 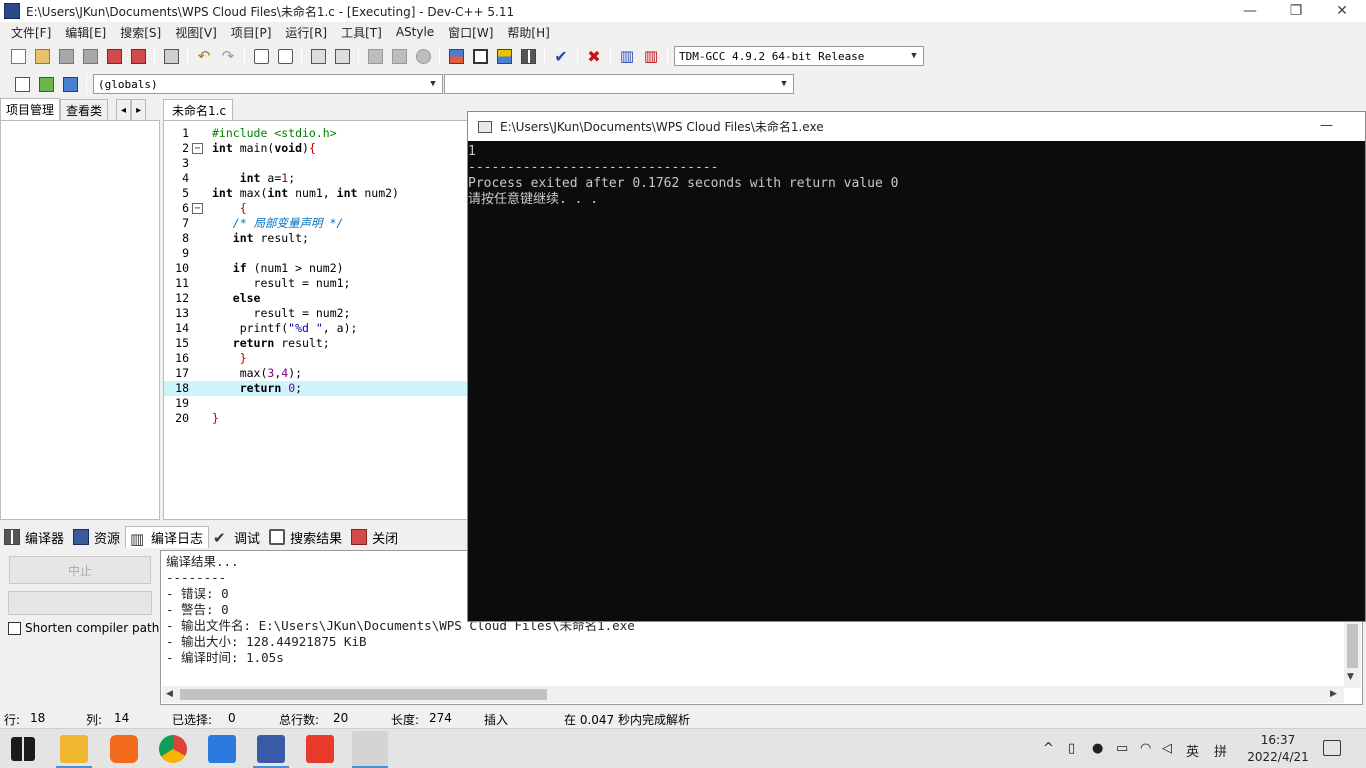 What do you see at coordinates (169, 694) in the screenshot?
I see `chevron-left-icon: ◀` at bounding box center [169, 694].